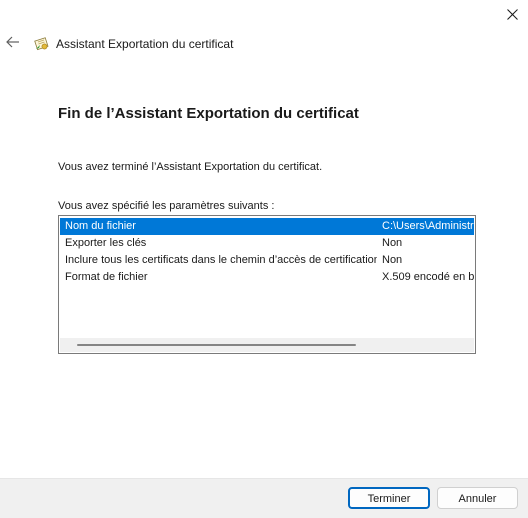 The image size is (528, 518). I want to click on wizard-header: Assistant Exportation du certificat, so click(116, 44).